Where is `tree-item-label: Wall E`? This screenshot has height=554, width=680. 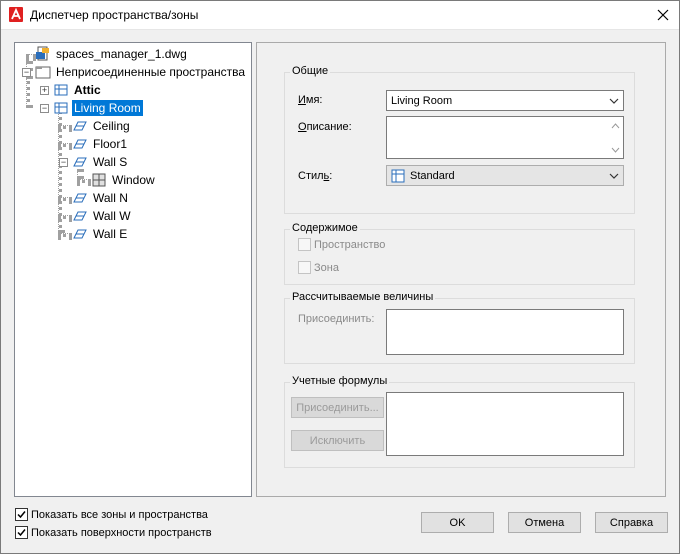
tree-item-label: Wall E is located at coordinates (110, 234).